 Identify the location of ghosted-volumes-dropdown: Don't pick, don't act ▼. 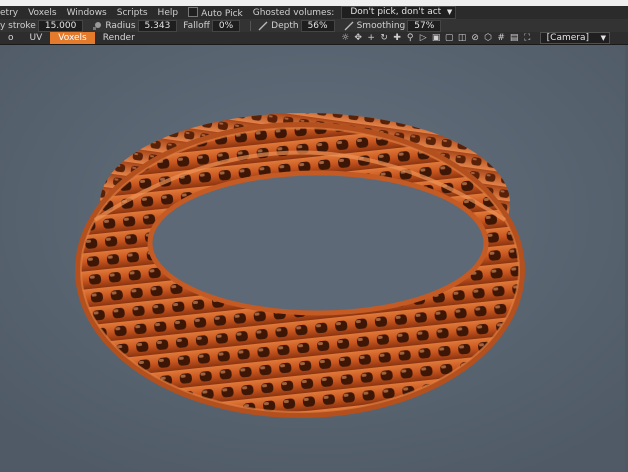
(399, 12).